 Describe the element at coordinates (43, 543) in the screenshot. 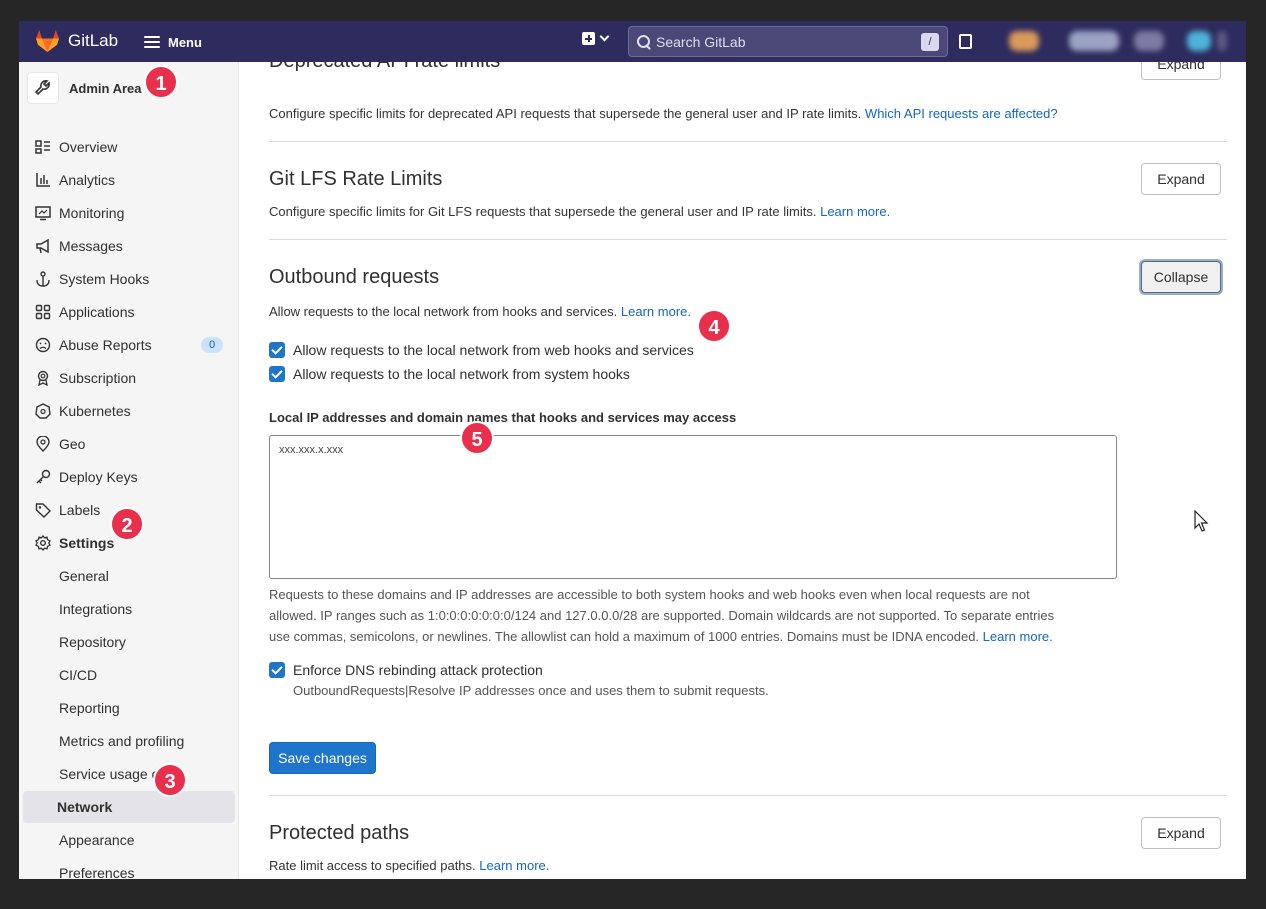

I see `gear-icon` at that location.